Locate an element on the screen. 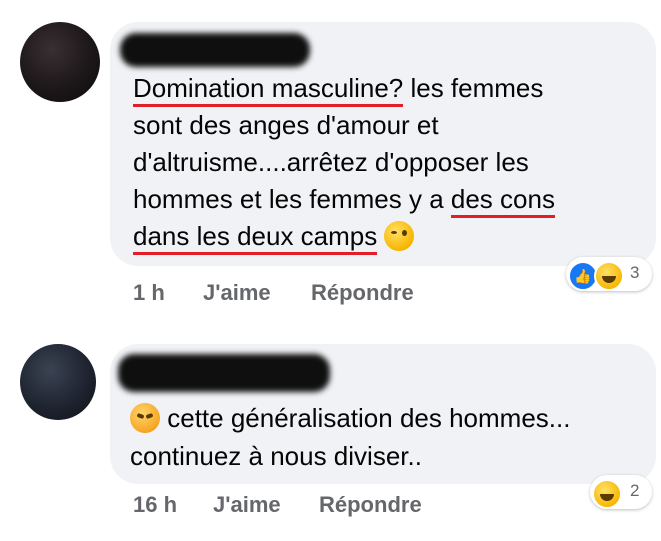 This screenshot has height=541, width=661. reaction-summary: 2 is located at coordinates (621, 492).